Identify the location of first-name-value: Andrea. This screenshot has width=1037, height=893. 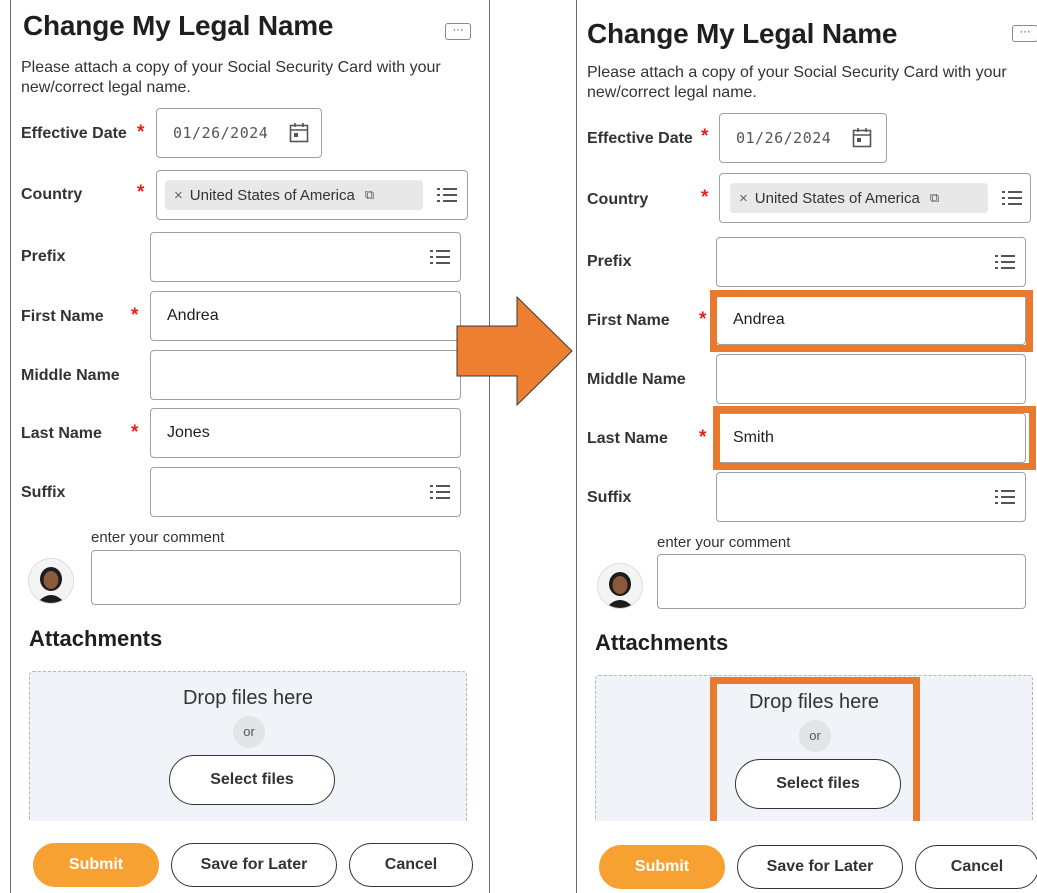
(193, 315).